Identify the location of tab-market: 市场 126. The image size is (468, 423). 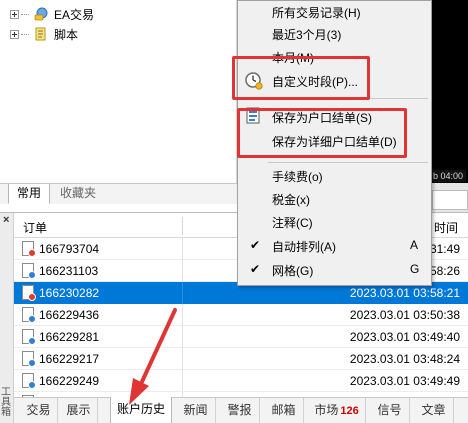
(337, 410).